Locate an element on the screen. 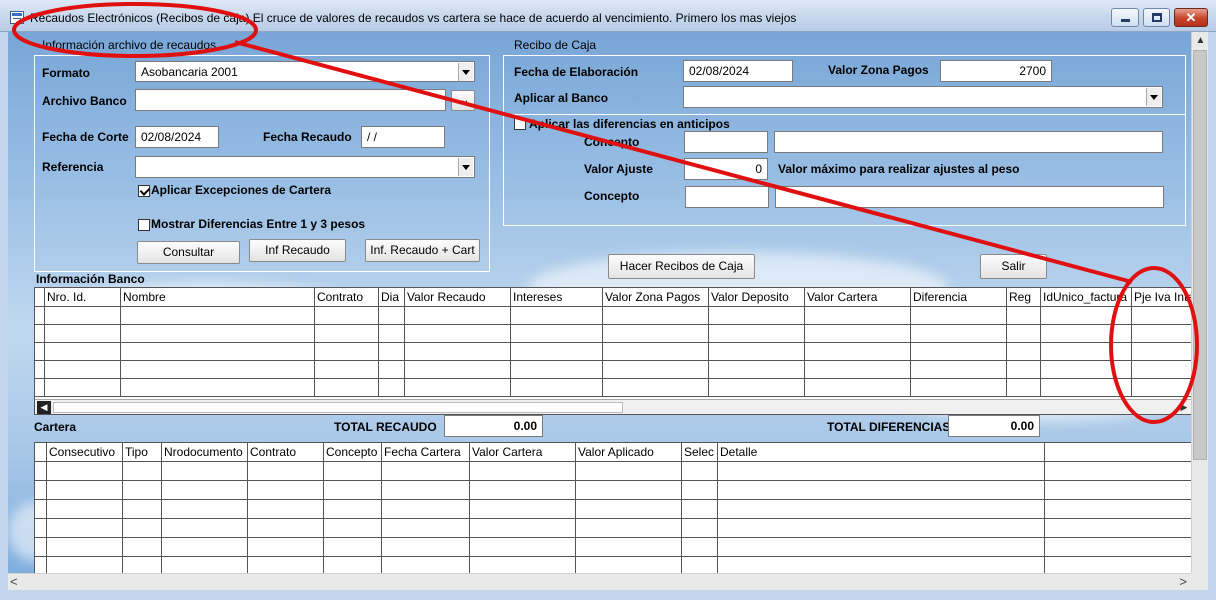  concepto1-desc-input is located at coordinates (968, 142).